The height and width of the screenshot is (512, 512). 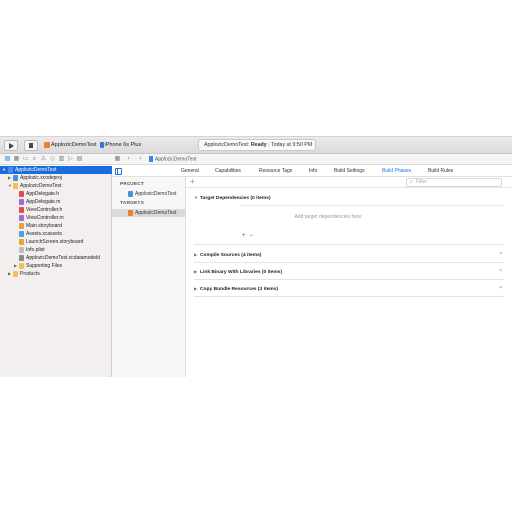 What do you see at coordinates (21, 258) in the screenshot?
I see `datamodel-icon` at bounding box center [21, 258].